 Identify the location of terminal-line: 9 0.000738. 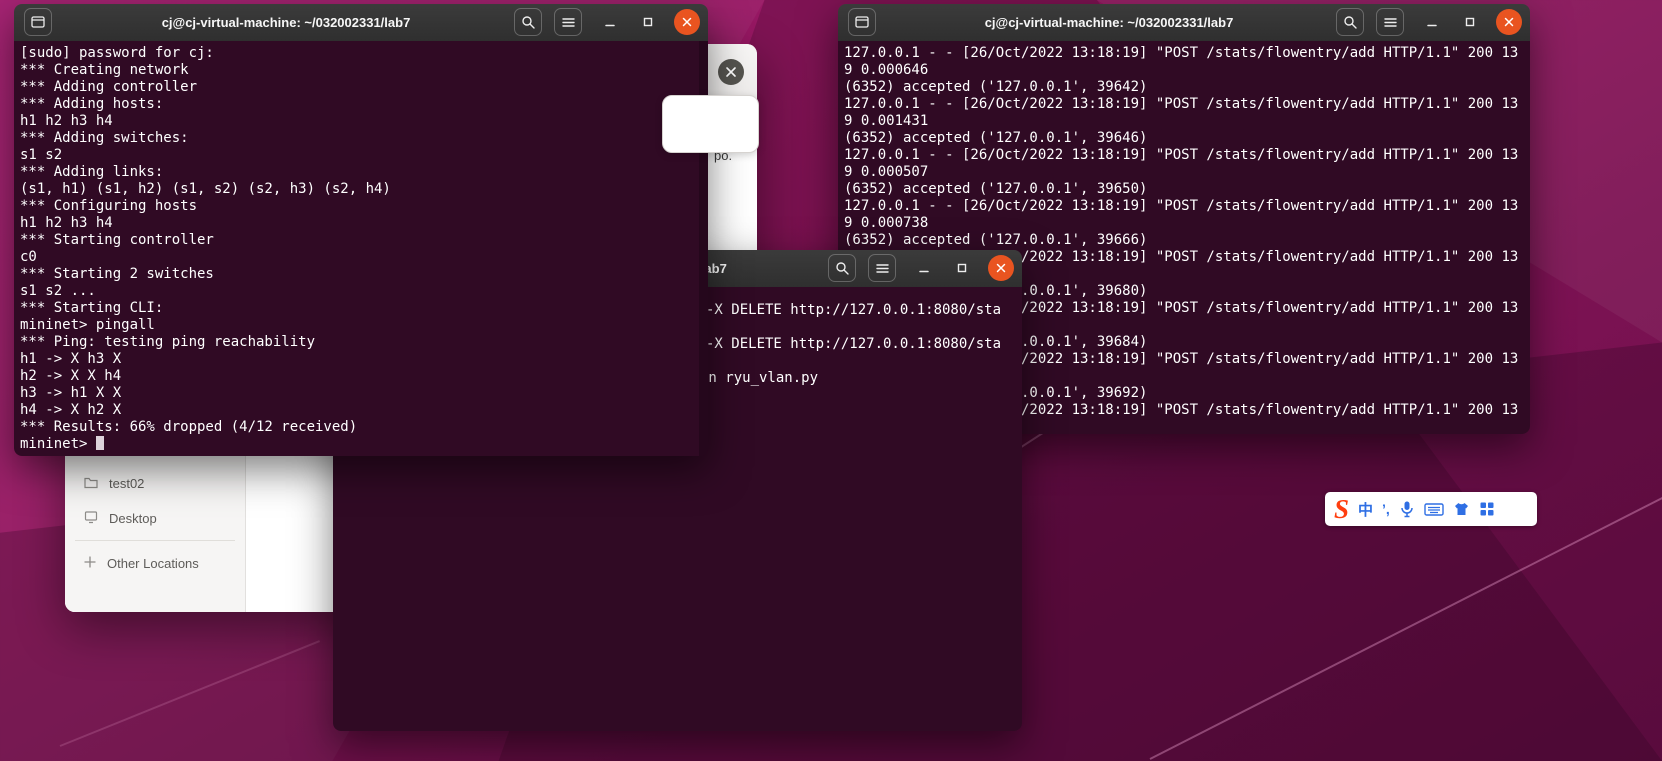
(886, 223).